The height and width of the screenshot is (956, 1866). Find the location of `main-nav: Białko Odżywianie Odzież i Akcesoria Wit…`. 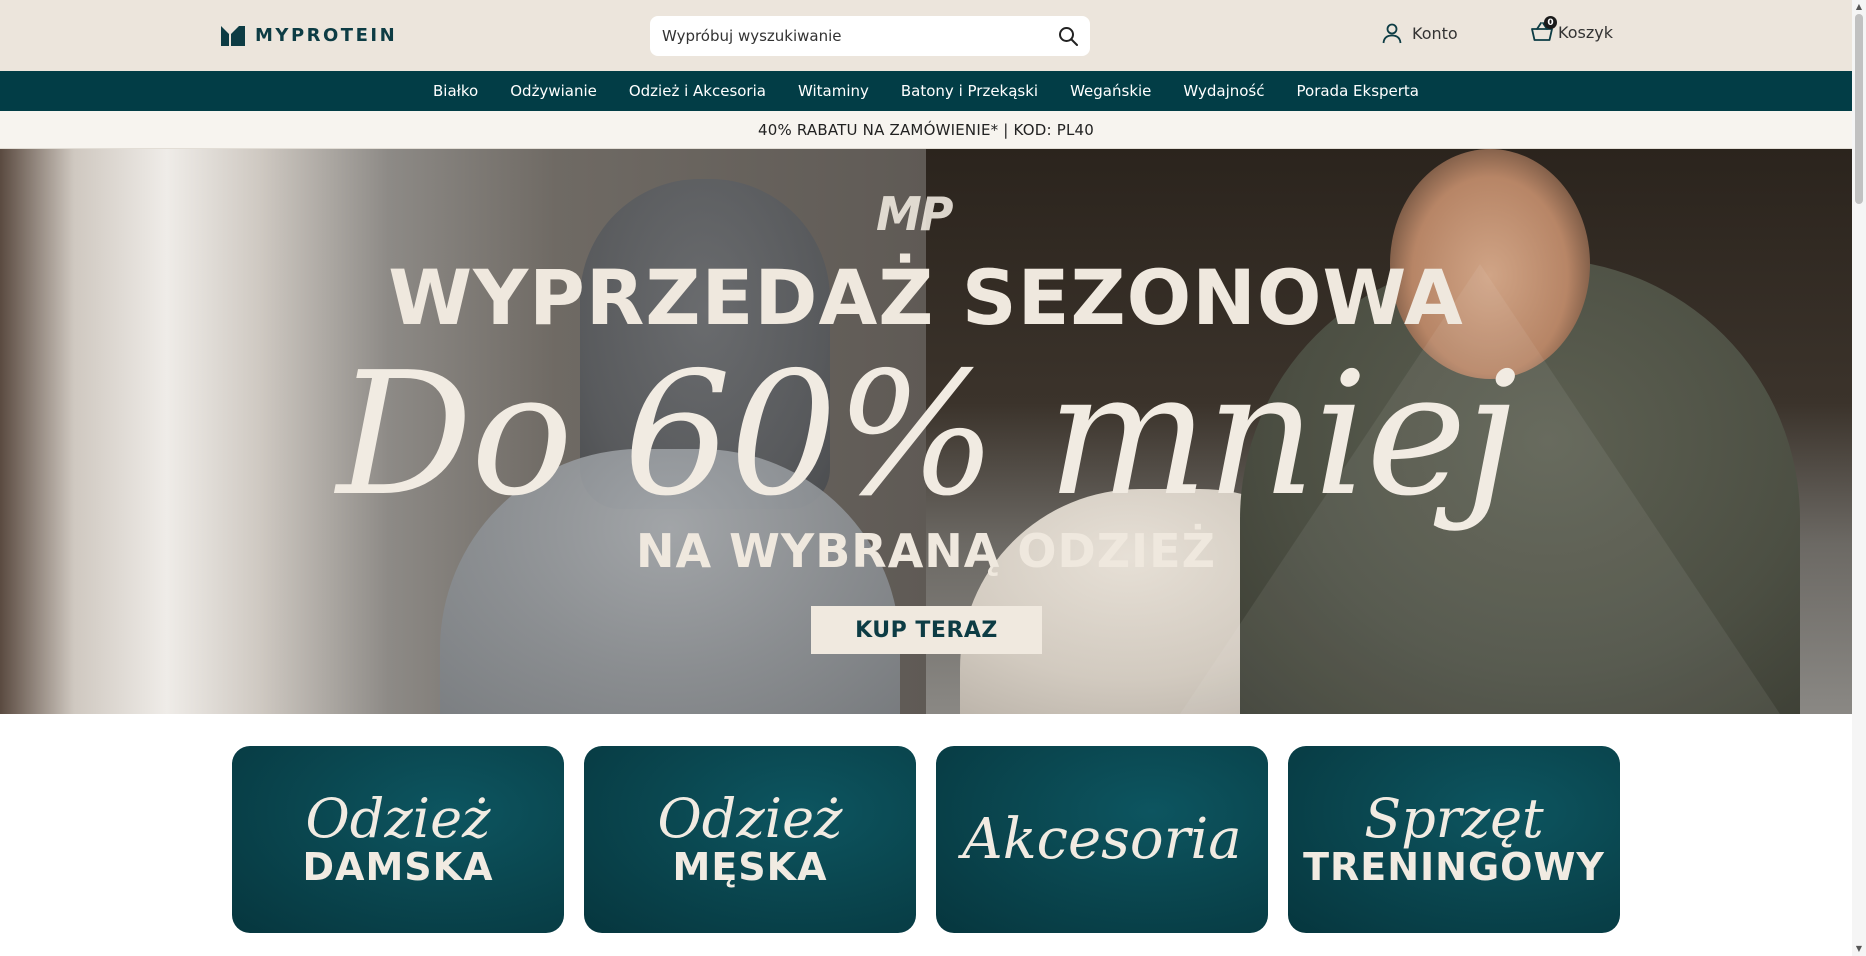

main-nav: Białko Odżywianie Odzież i Akcesoria Wit… is located at coordinates (926, 91).